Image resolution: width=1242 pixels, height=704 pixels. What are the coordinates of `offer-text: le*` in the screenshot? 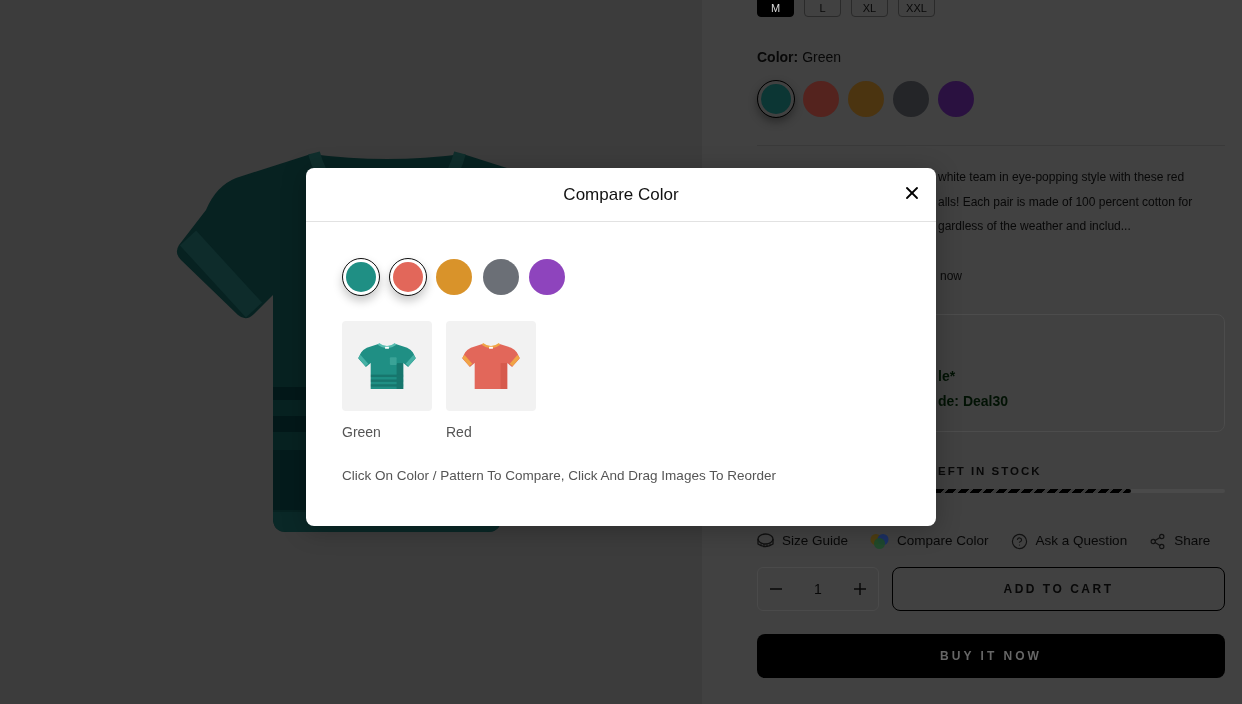 It's located at (947, 376).